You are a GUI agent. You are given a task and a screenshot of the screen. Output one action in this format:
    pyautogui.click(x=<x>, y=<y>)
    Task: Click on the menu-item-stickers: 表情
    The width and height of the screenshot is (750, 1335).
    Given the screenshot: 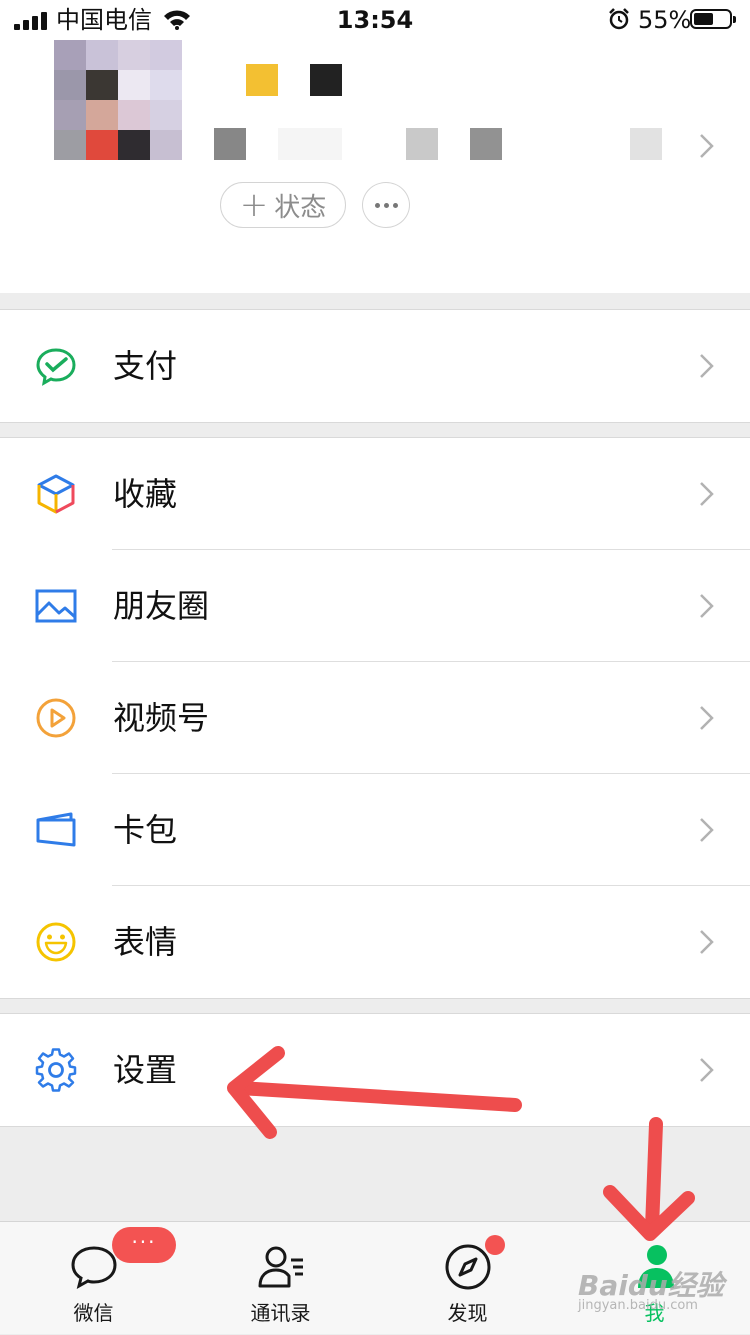 What is the action you would take?
    pyautogui.click(x=375, y=942)
    